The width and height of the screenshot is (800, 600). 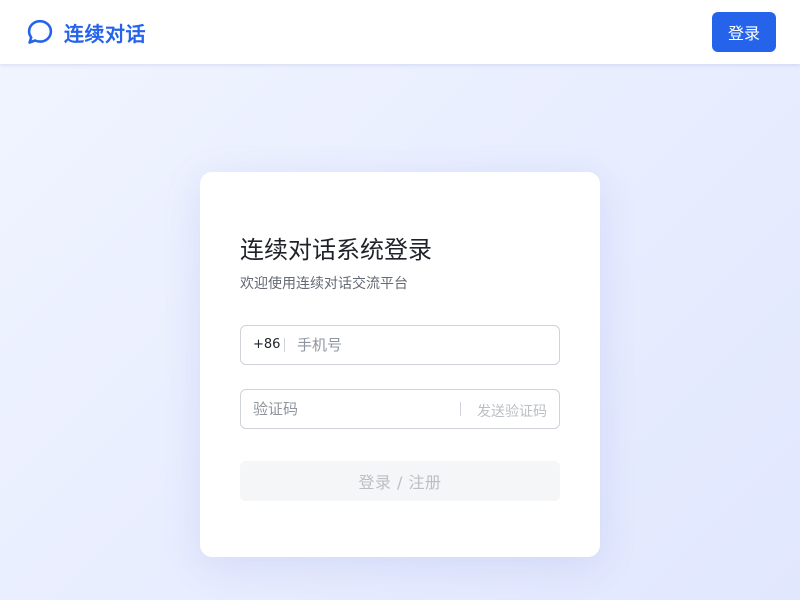 I want to click on page-title: 连续对话系统登录, so click(x=336, y=250).